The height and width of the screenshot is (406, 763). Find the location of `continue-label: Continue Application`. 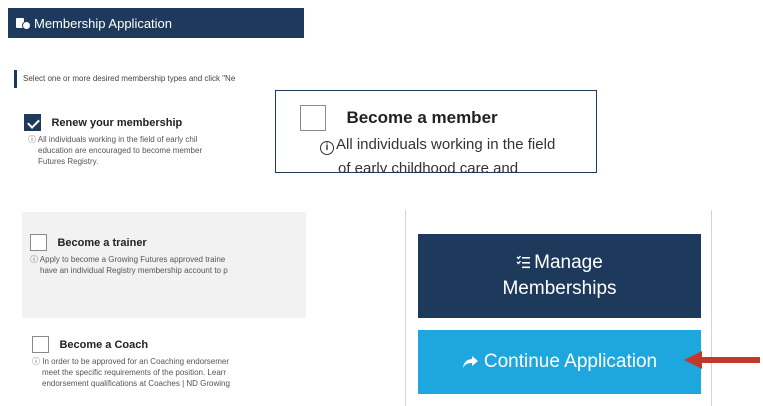

continue-label: Continue Application is located at coordinates (570, 361).